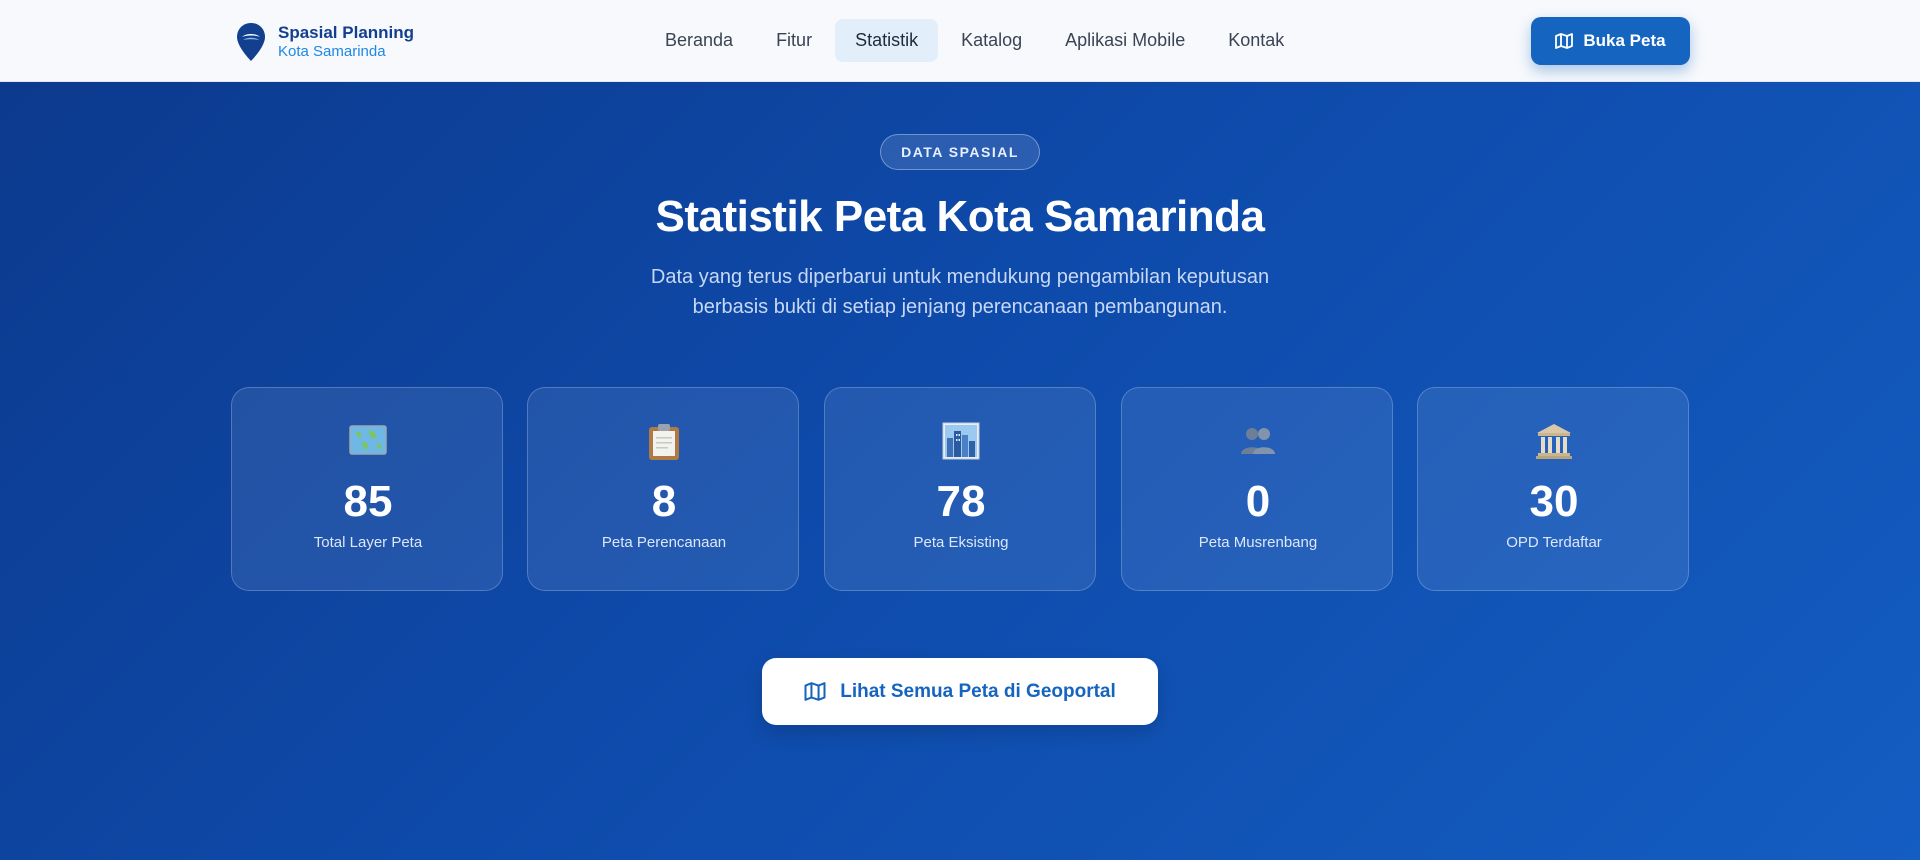 This screenshot has width=1920, height=860. I want to click on cityscape-icon, so click(961, 441).